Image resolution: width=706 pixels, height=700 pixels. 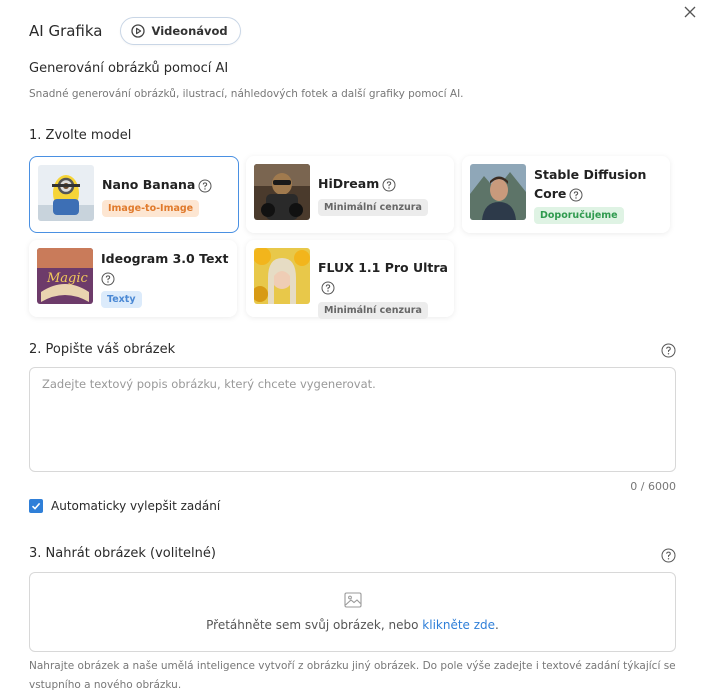 I want to click on enhance-prompt-checkbox: Automaticky vylepšit zadání, so click(x=124, y=506).